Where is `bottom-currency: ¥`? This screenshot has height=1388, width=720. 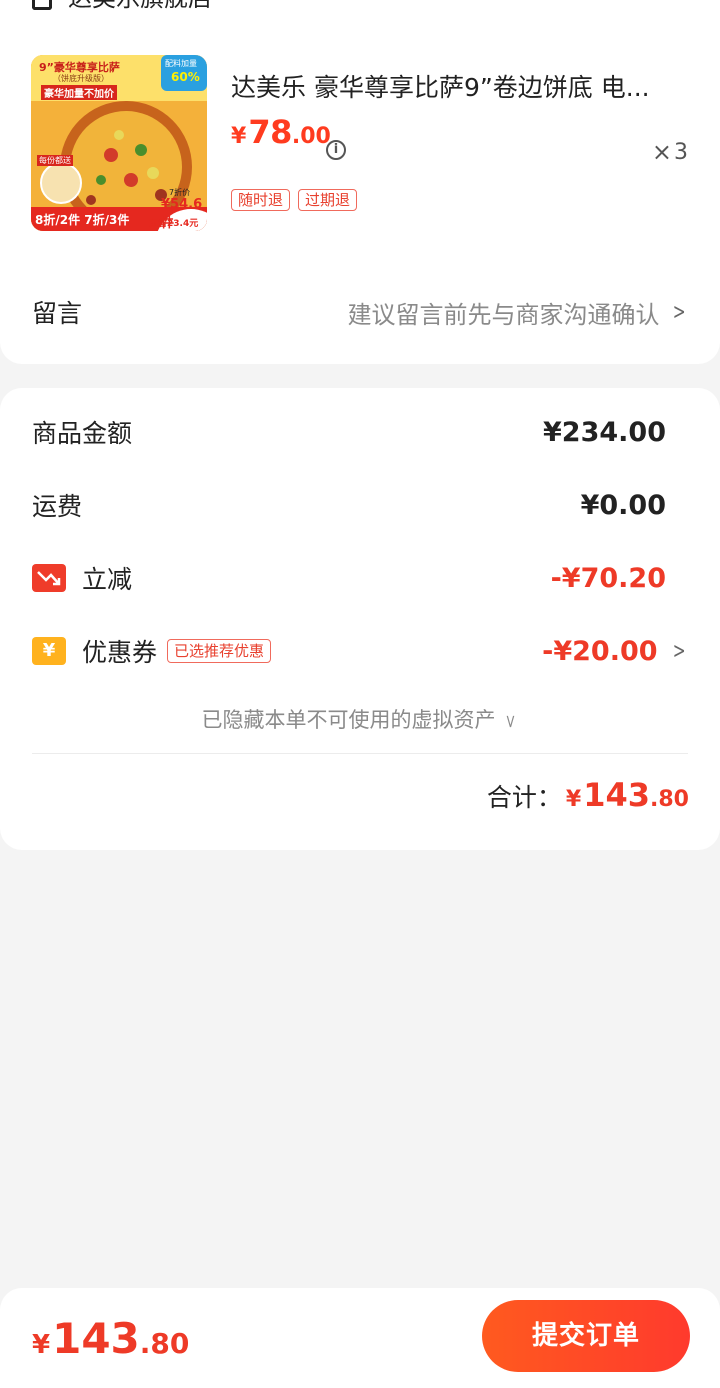
bottom-currency: ¥ is located at coordinates (41, 1345).